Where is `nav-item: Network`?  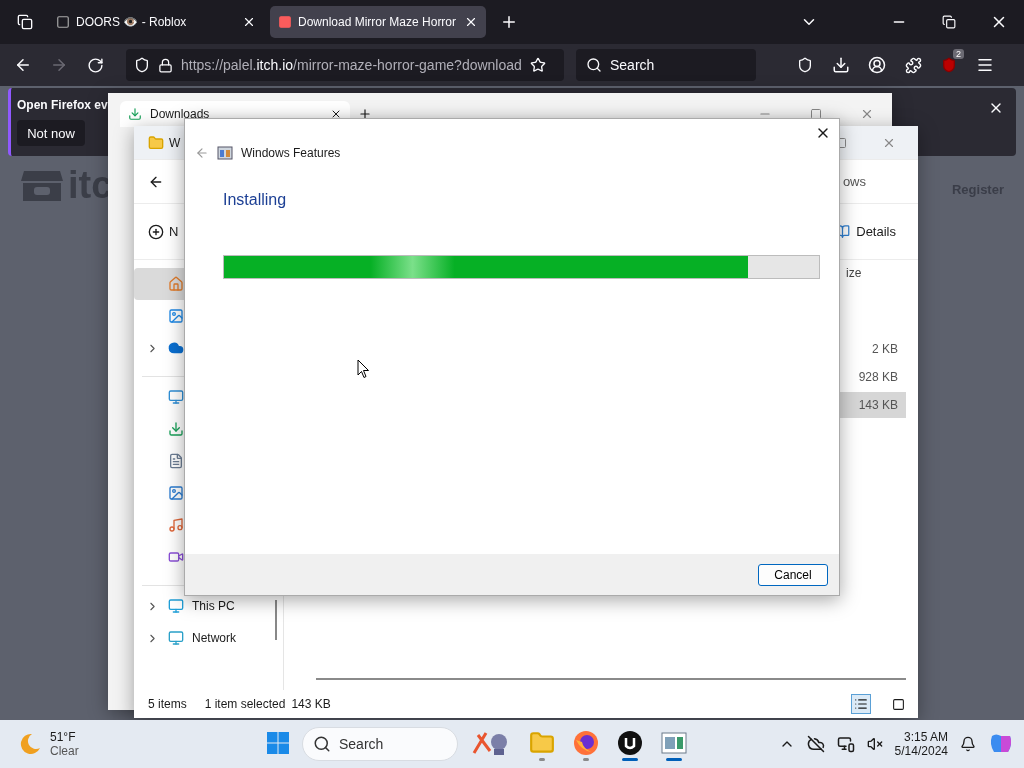 nav-item: Network is located at coordinates (208, 638).